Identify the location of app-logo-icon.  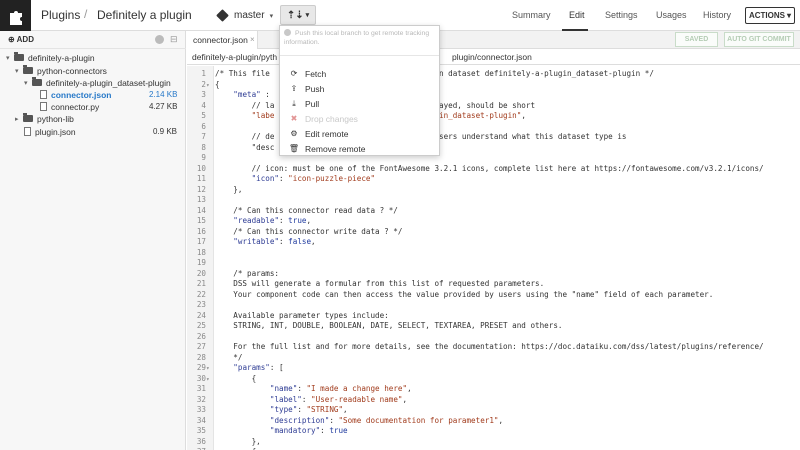
(15, 15).